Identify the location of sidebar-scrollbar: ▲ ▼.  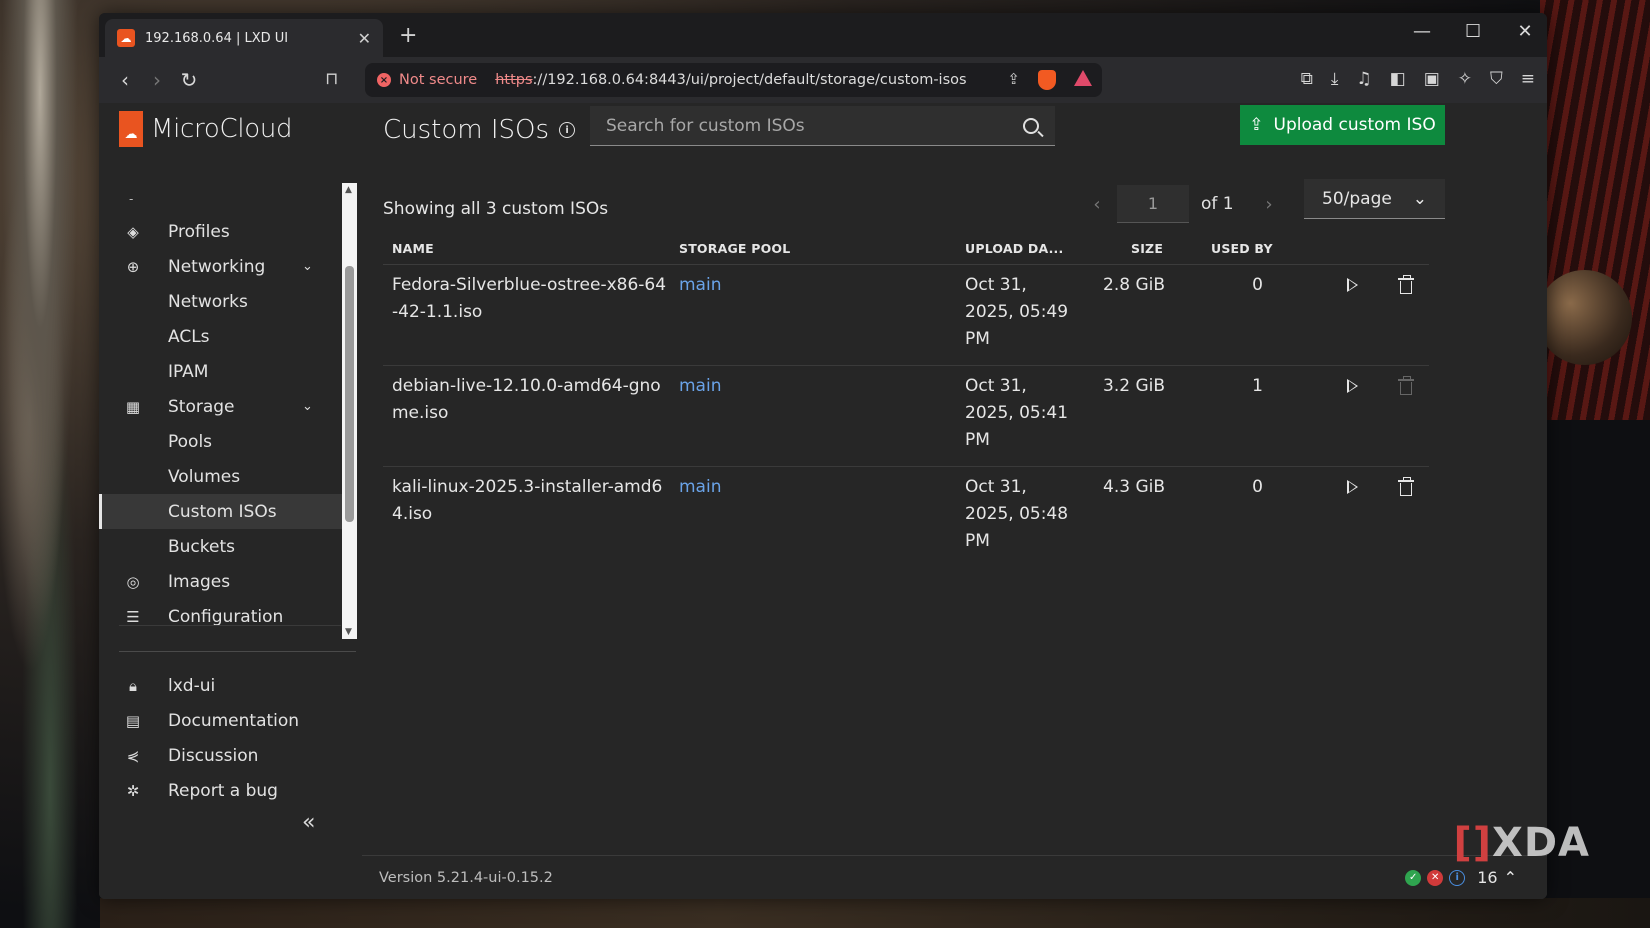
(349, 411).